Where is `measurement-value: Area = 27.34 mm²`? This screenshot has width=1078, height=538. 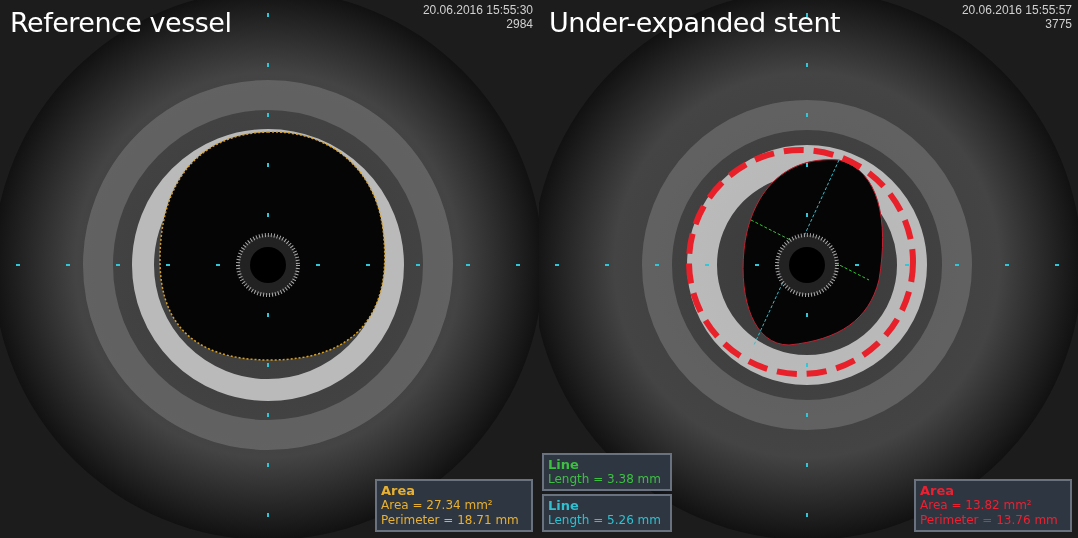
measurement-value: Area = 27.34 mm² is located at coordinates (437, 505).